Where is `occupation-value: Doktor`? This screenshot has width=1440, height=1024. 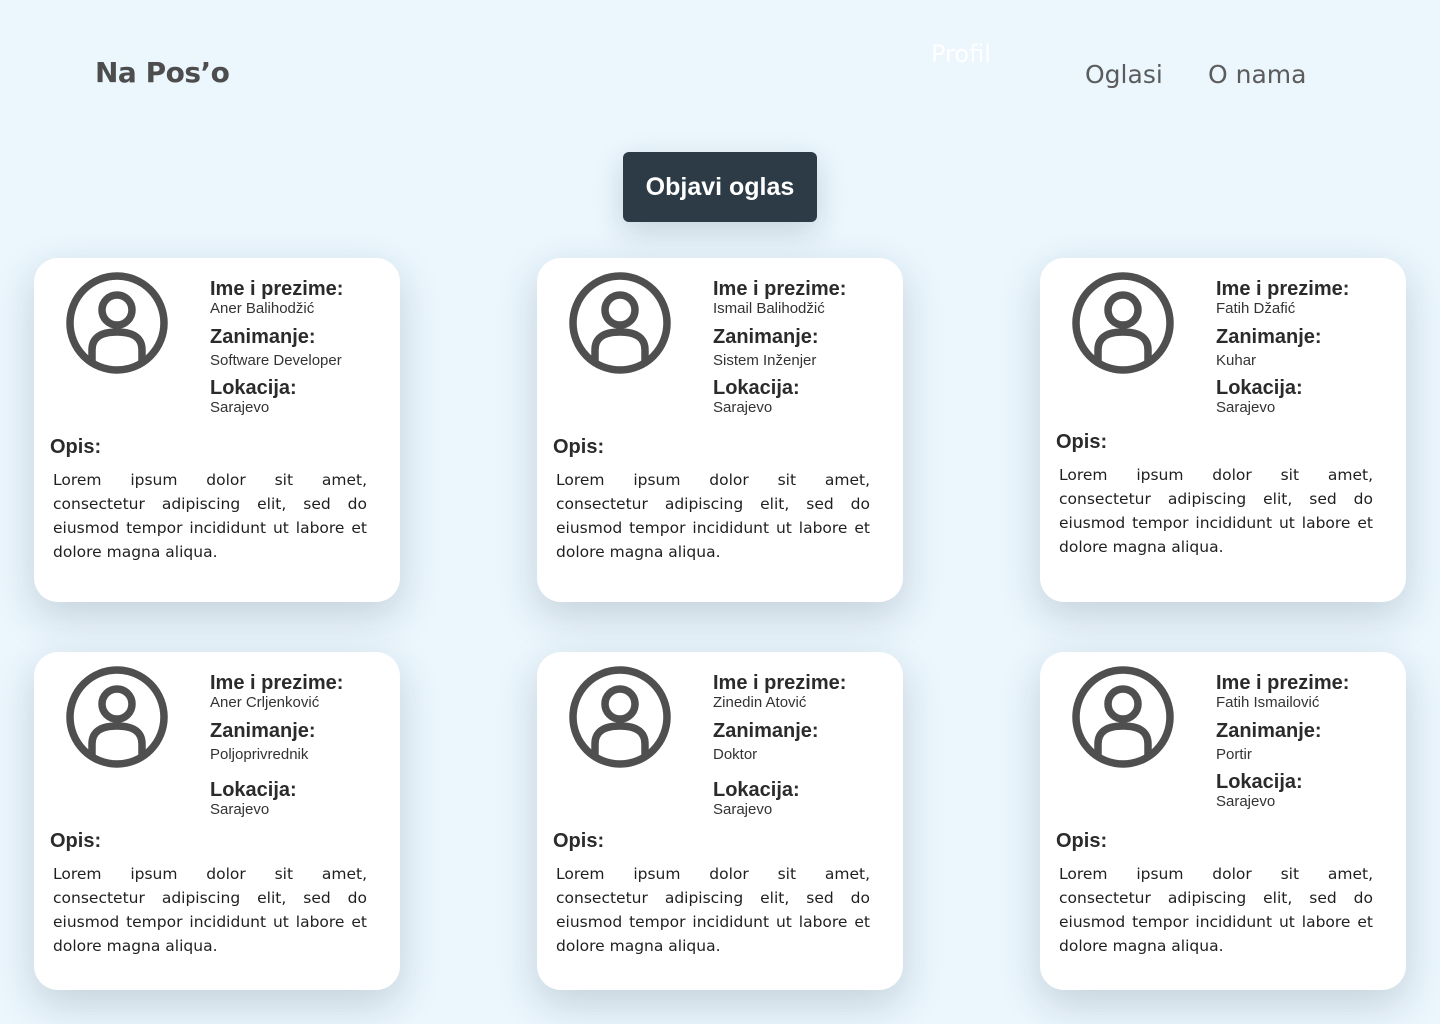 occupation-value: Doktor is located at coordinates (735, 754).